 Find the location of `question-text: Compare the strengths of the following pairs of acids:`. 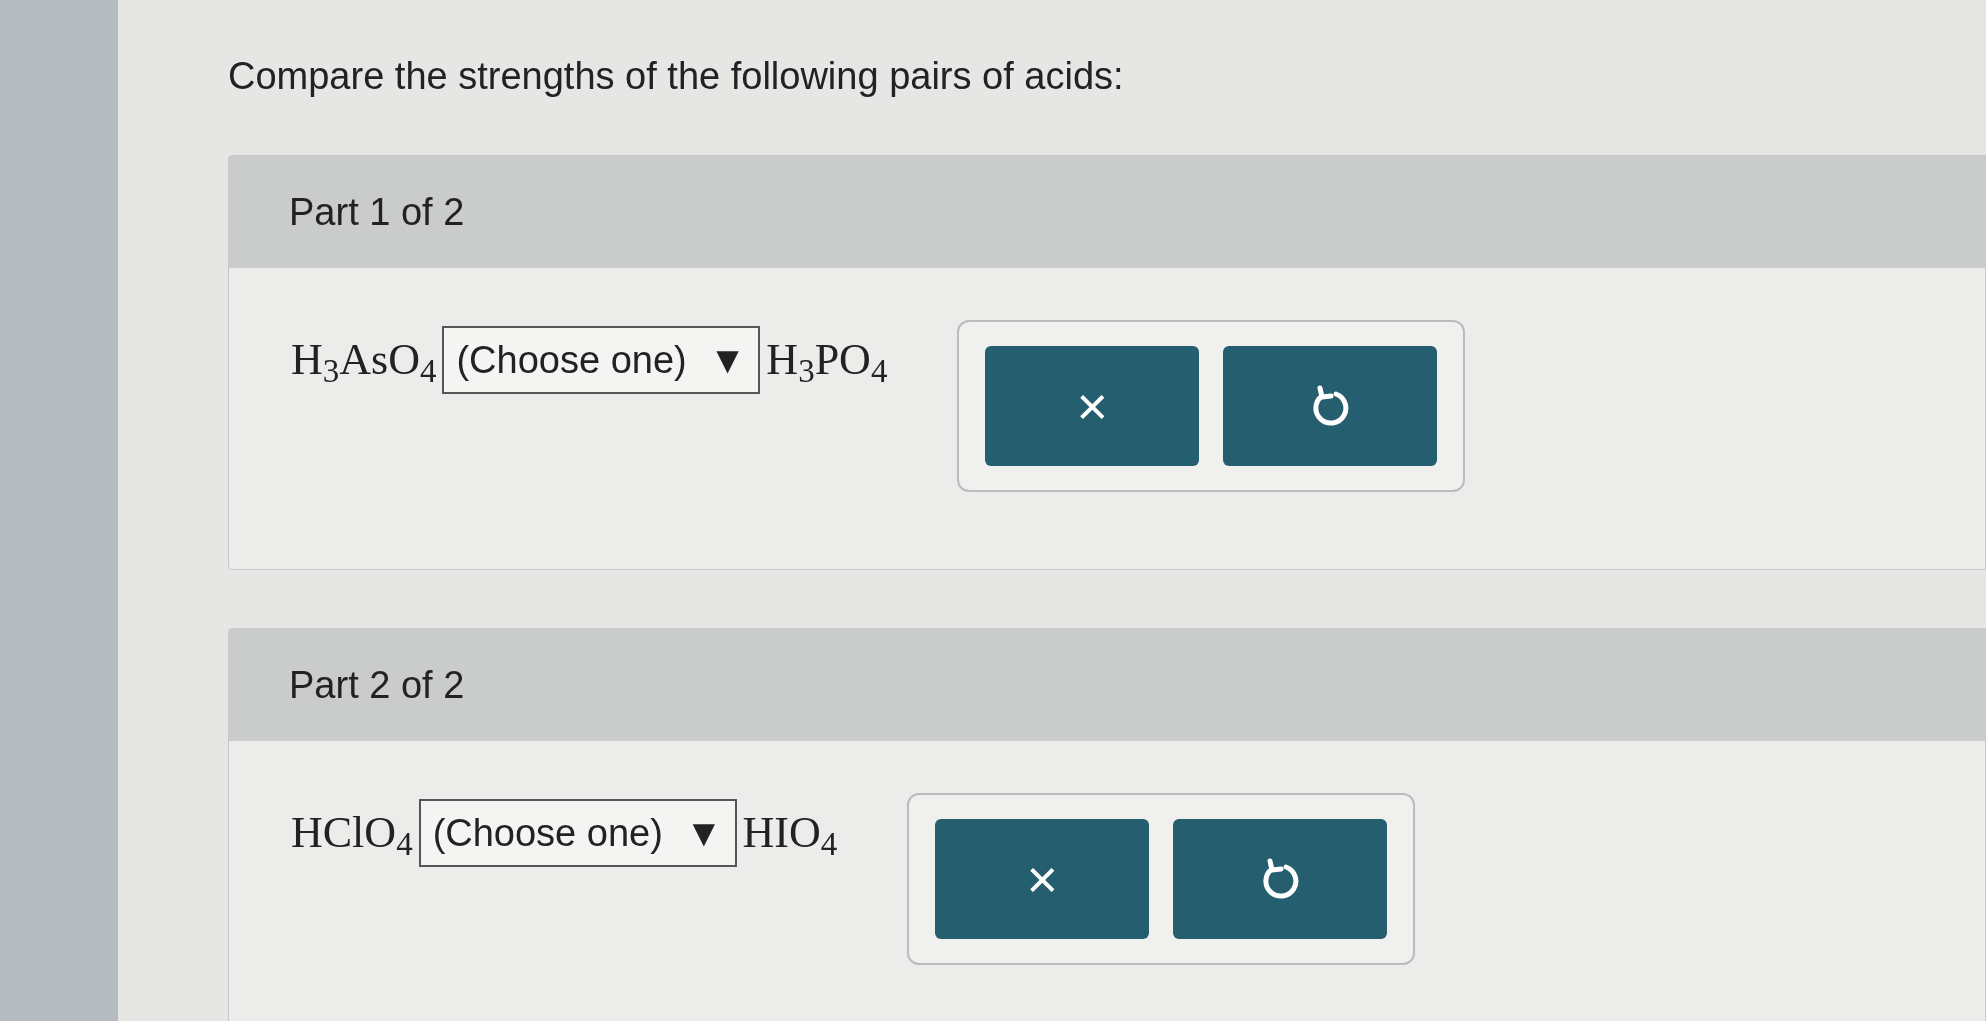

question-text: Compare the strengths of the following pairs of acids: is located at coordinates (676, 76).